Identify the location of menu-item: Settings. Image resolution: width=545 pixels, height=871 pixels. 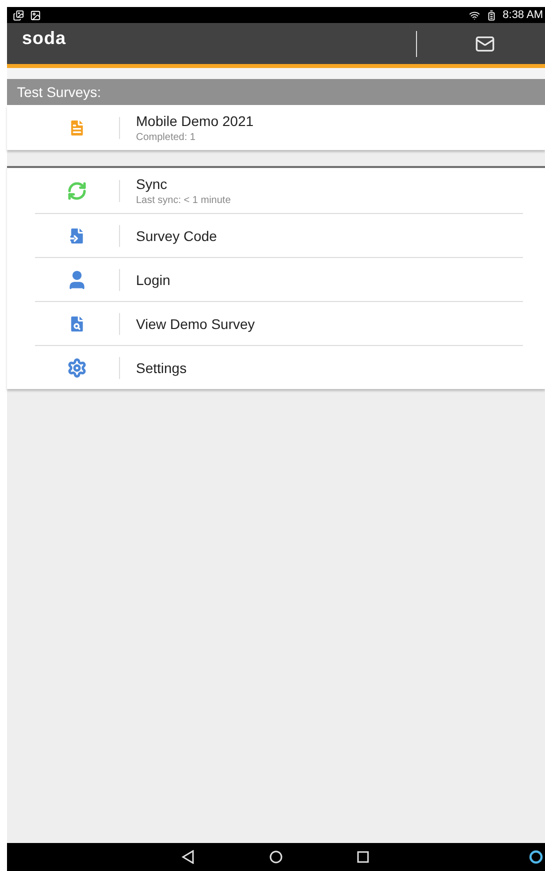
(279, 367).